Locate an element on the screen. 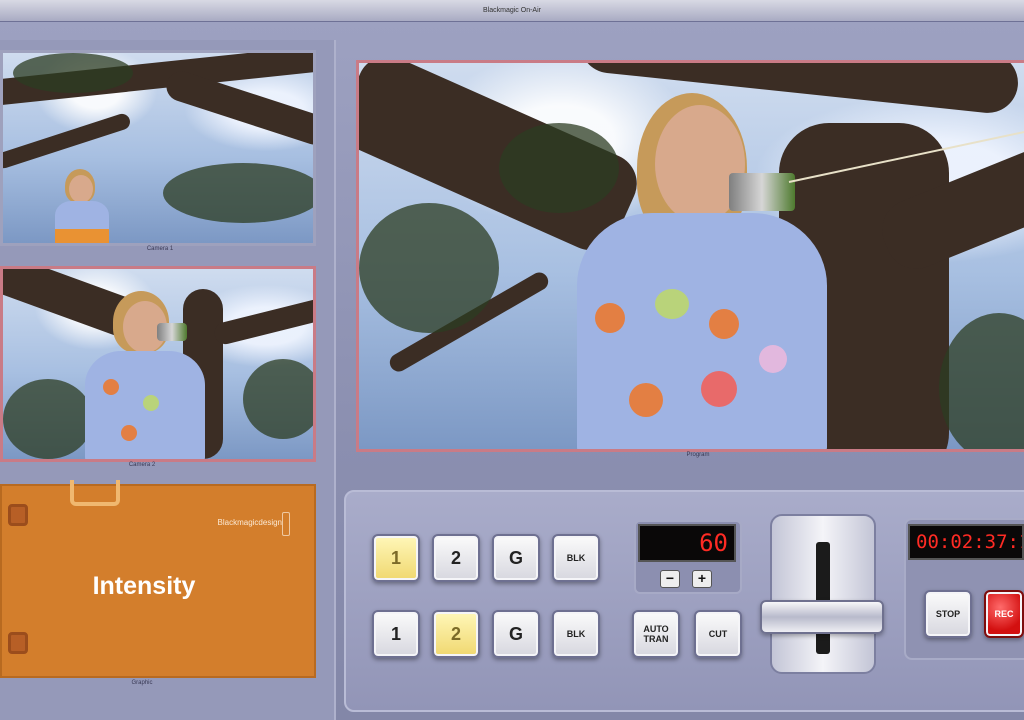 This screenshot has height=720, width=1024. transition-rate-display: 60 is located at coordinates (687, 543).